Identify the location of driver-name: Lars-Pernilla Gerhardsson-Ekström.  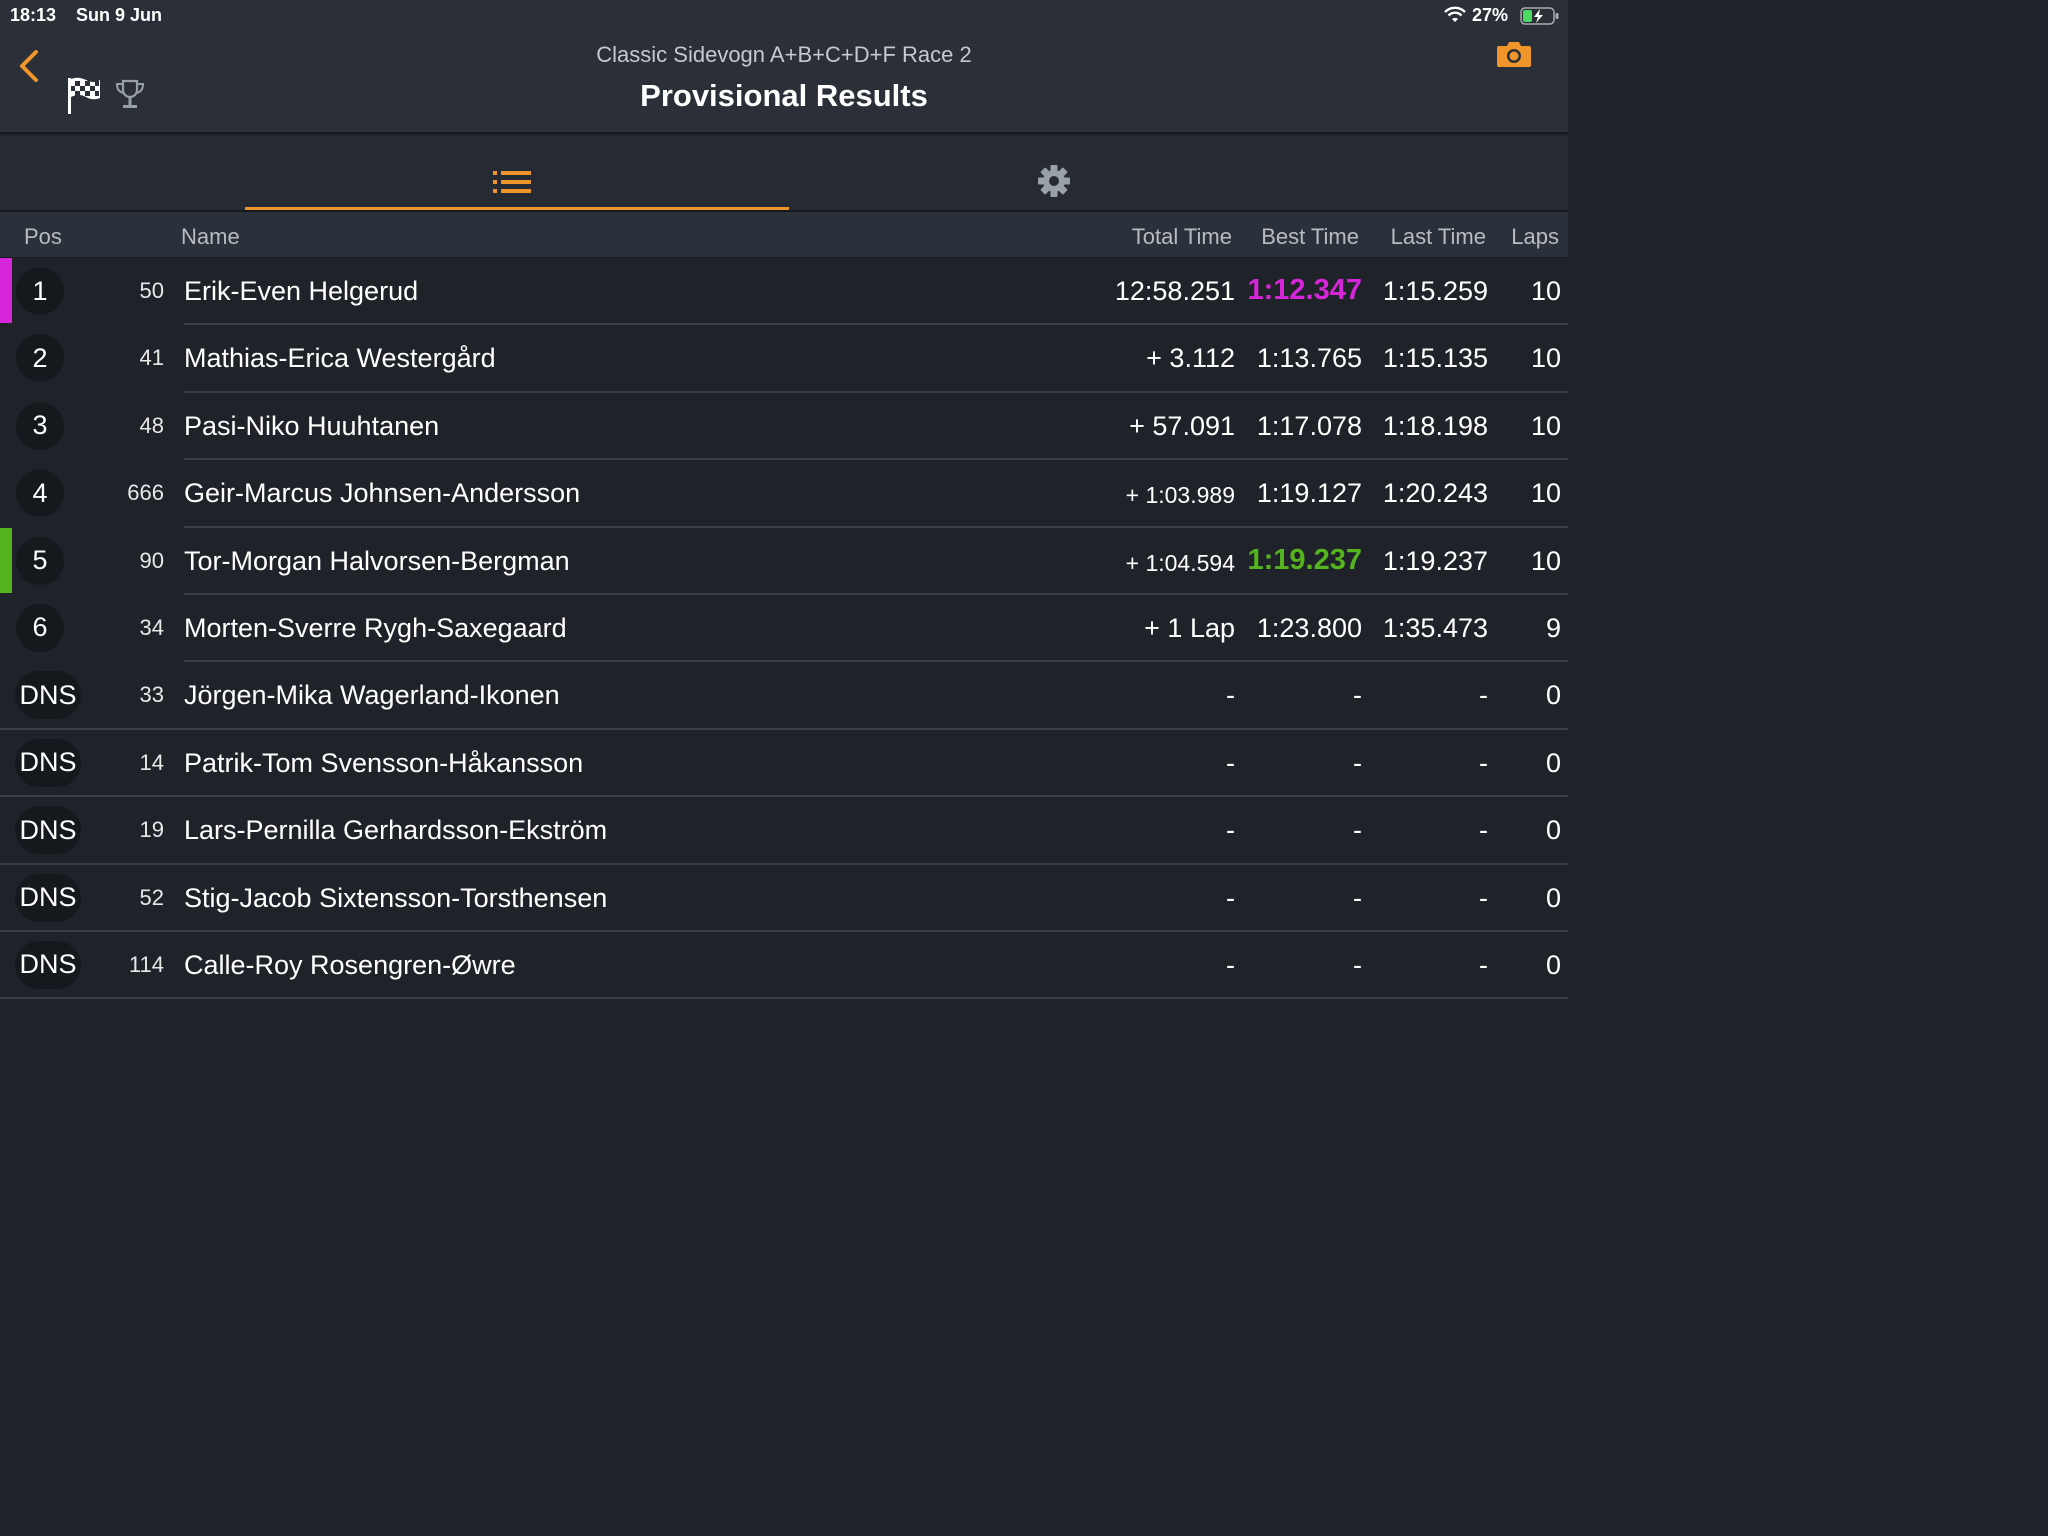
(396, 830).